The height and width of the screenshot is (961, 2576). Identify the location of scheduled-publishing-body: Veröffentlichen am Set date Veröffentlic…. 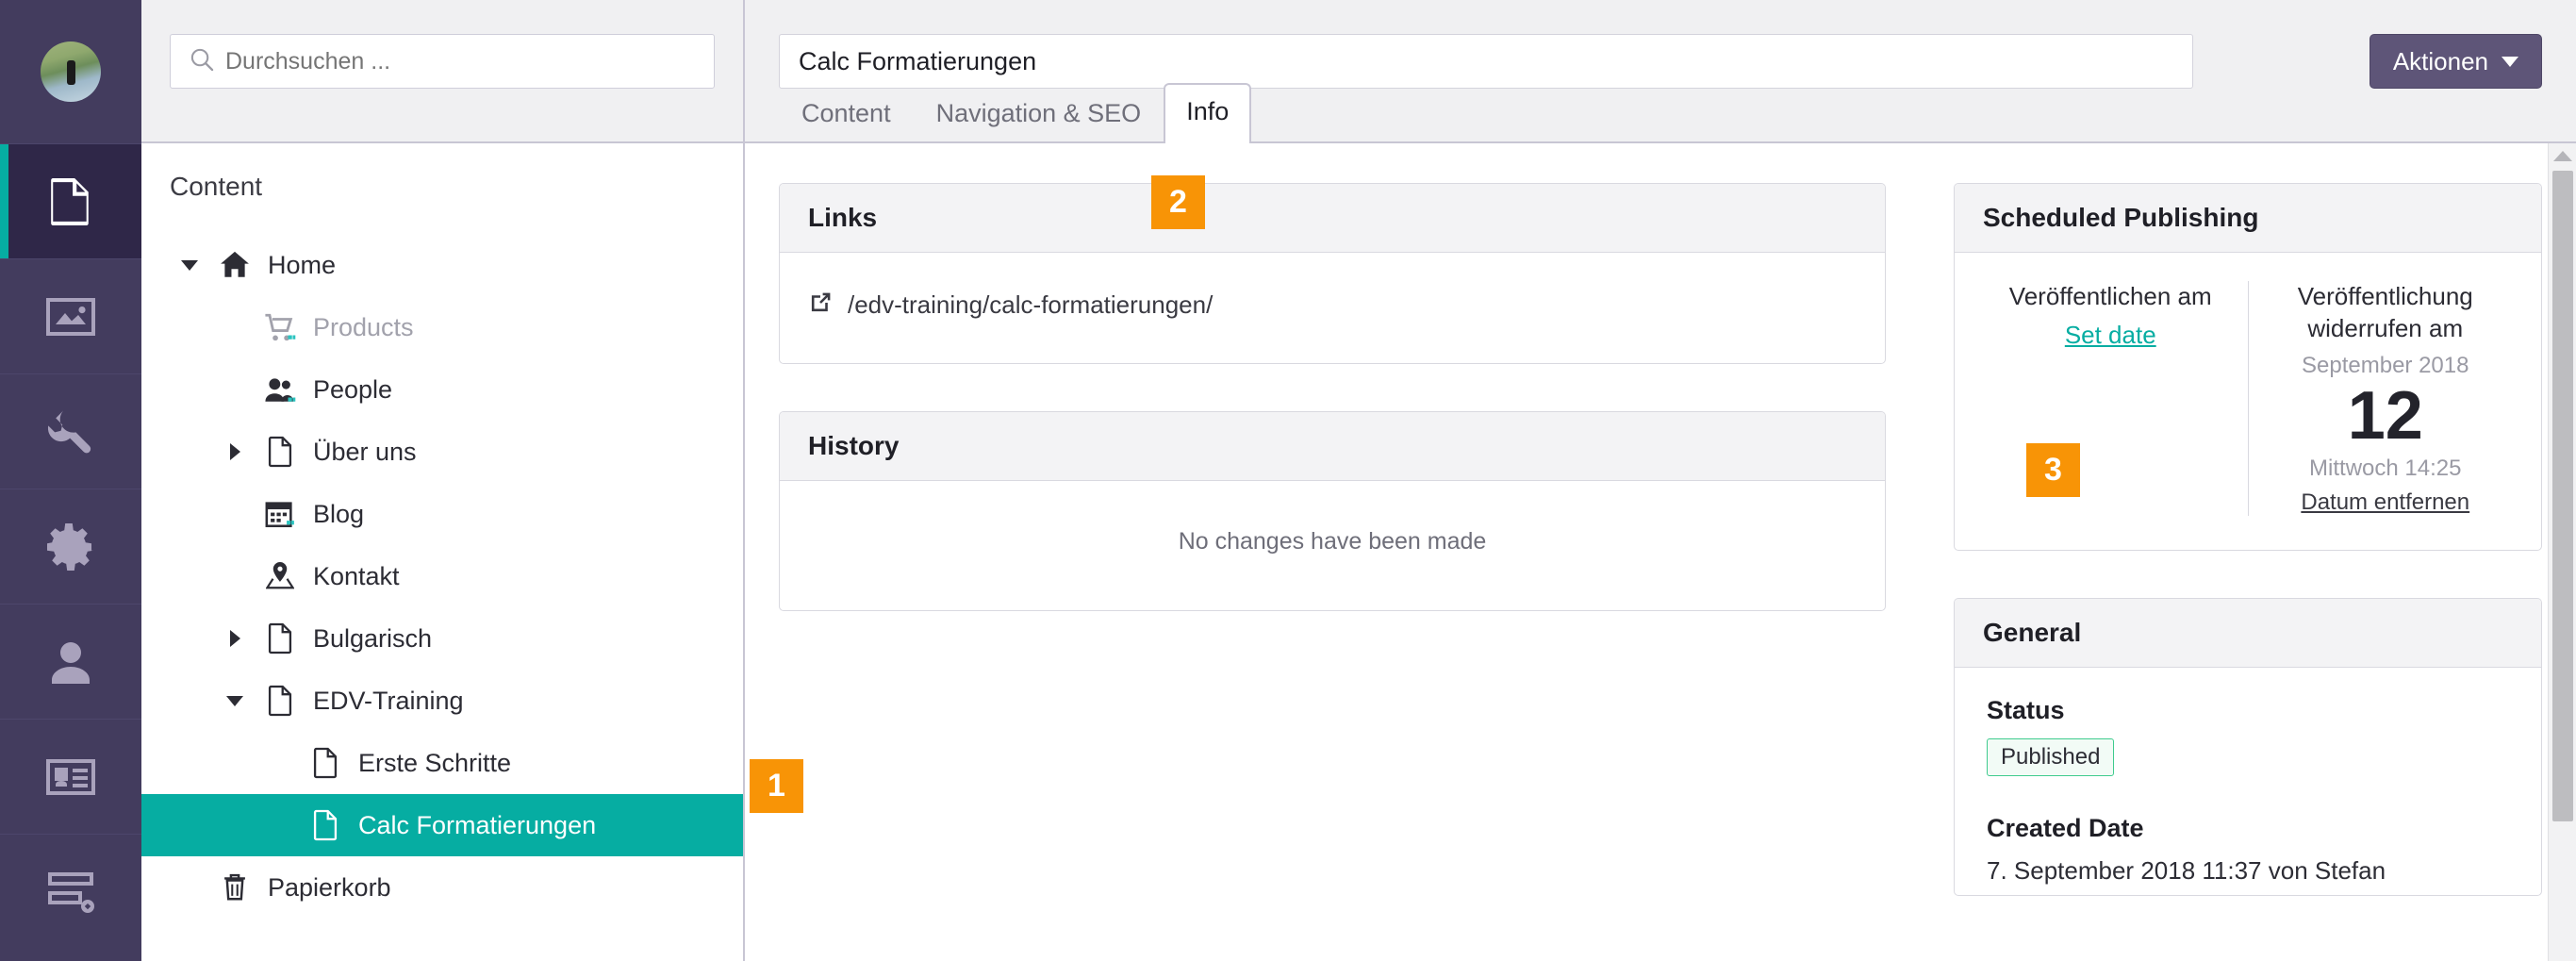
(2248, 401).